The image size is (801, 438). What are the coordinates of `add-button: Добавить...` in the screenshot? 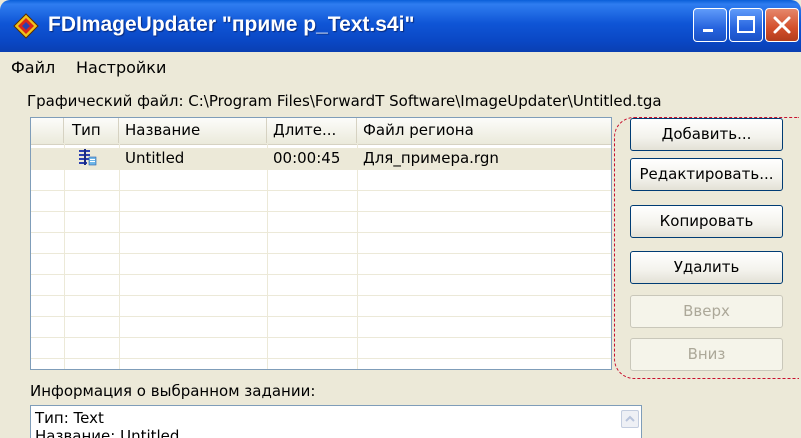 It's located at (706, 134).